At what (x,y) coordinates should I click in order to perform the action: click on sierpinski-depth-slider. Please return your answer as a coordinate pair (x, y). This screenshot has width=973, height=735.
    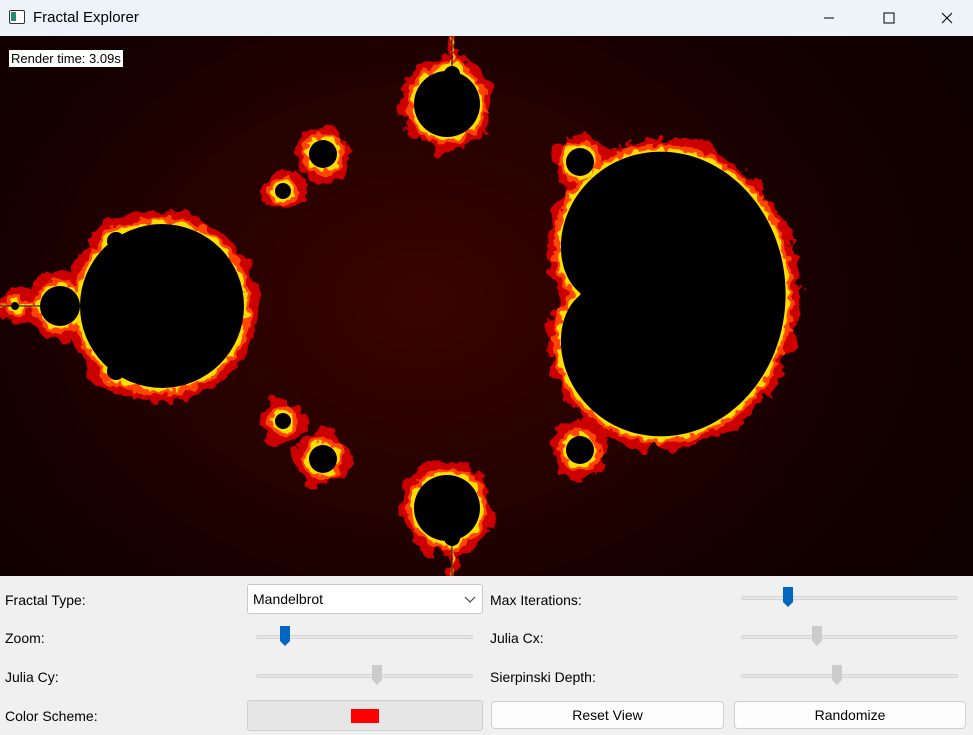
    Looking at the image, I should click on (849, 676).